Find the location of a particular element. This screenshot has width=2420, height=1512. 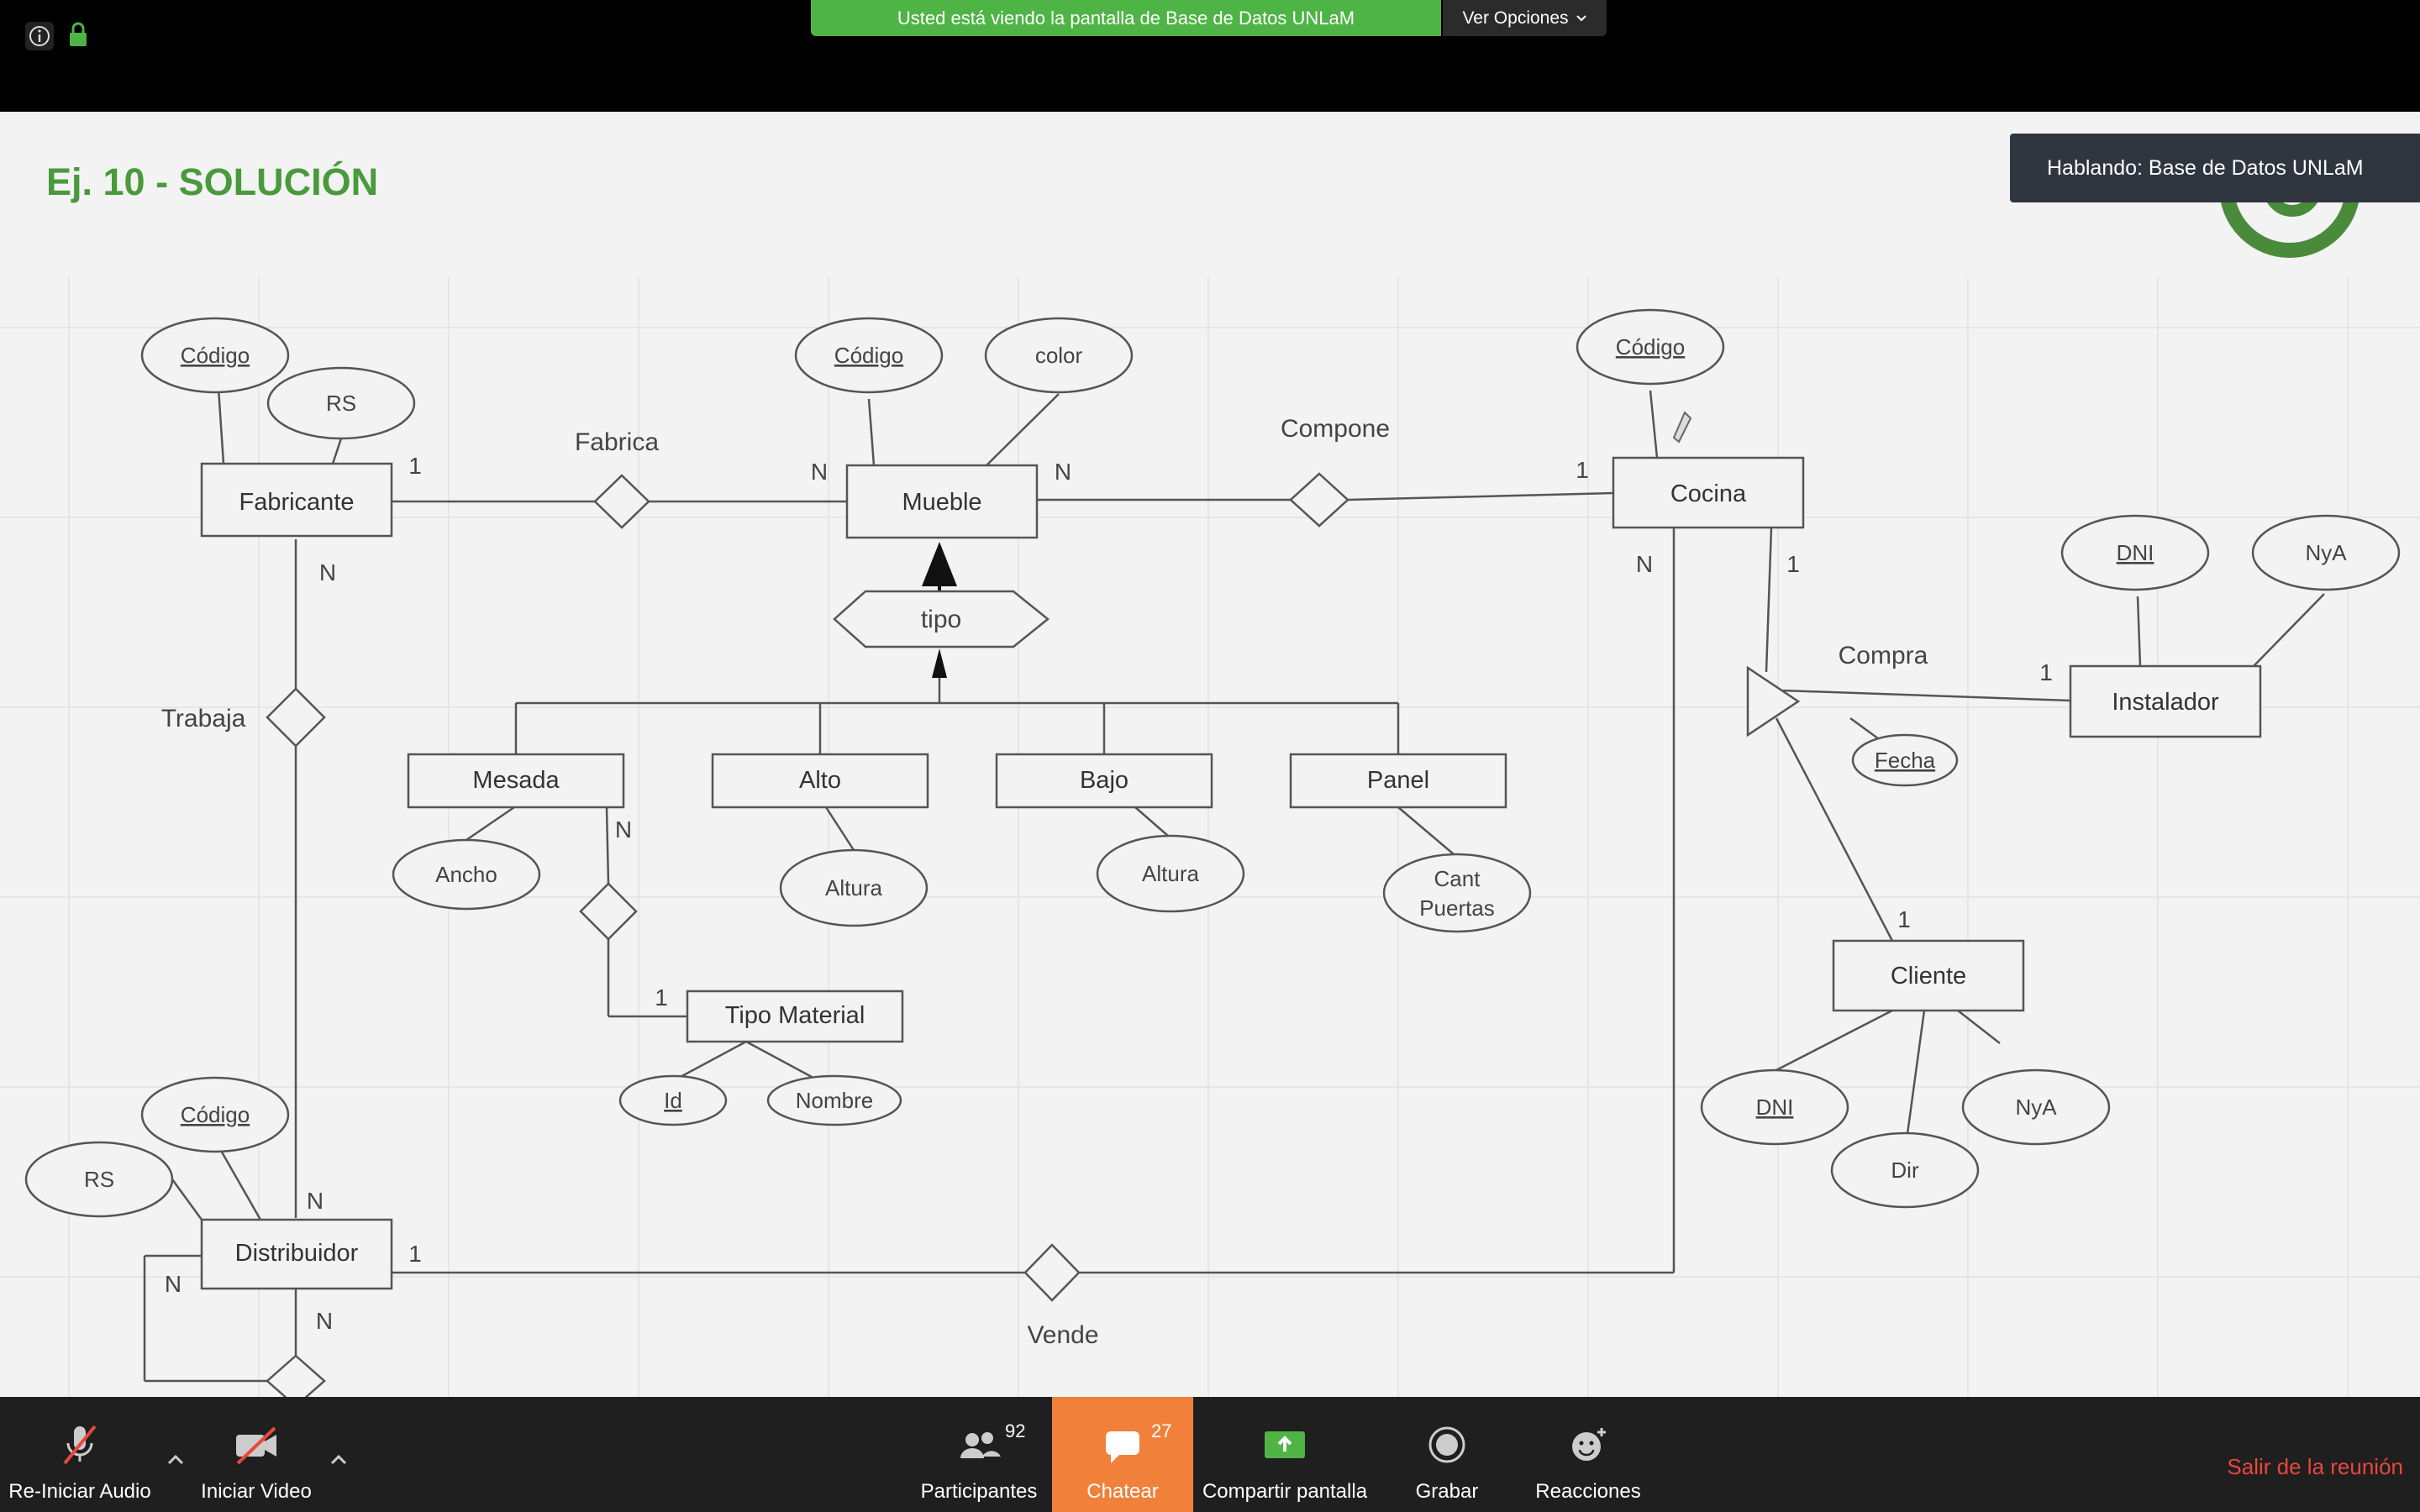

card-dist-vende: 1 is located at coordinates (415, 1254).